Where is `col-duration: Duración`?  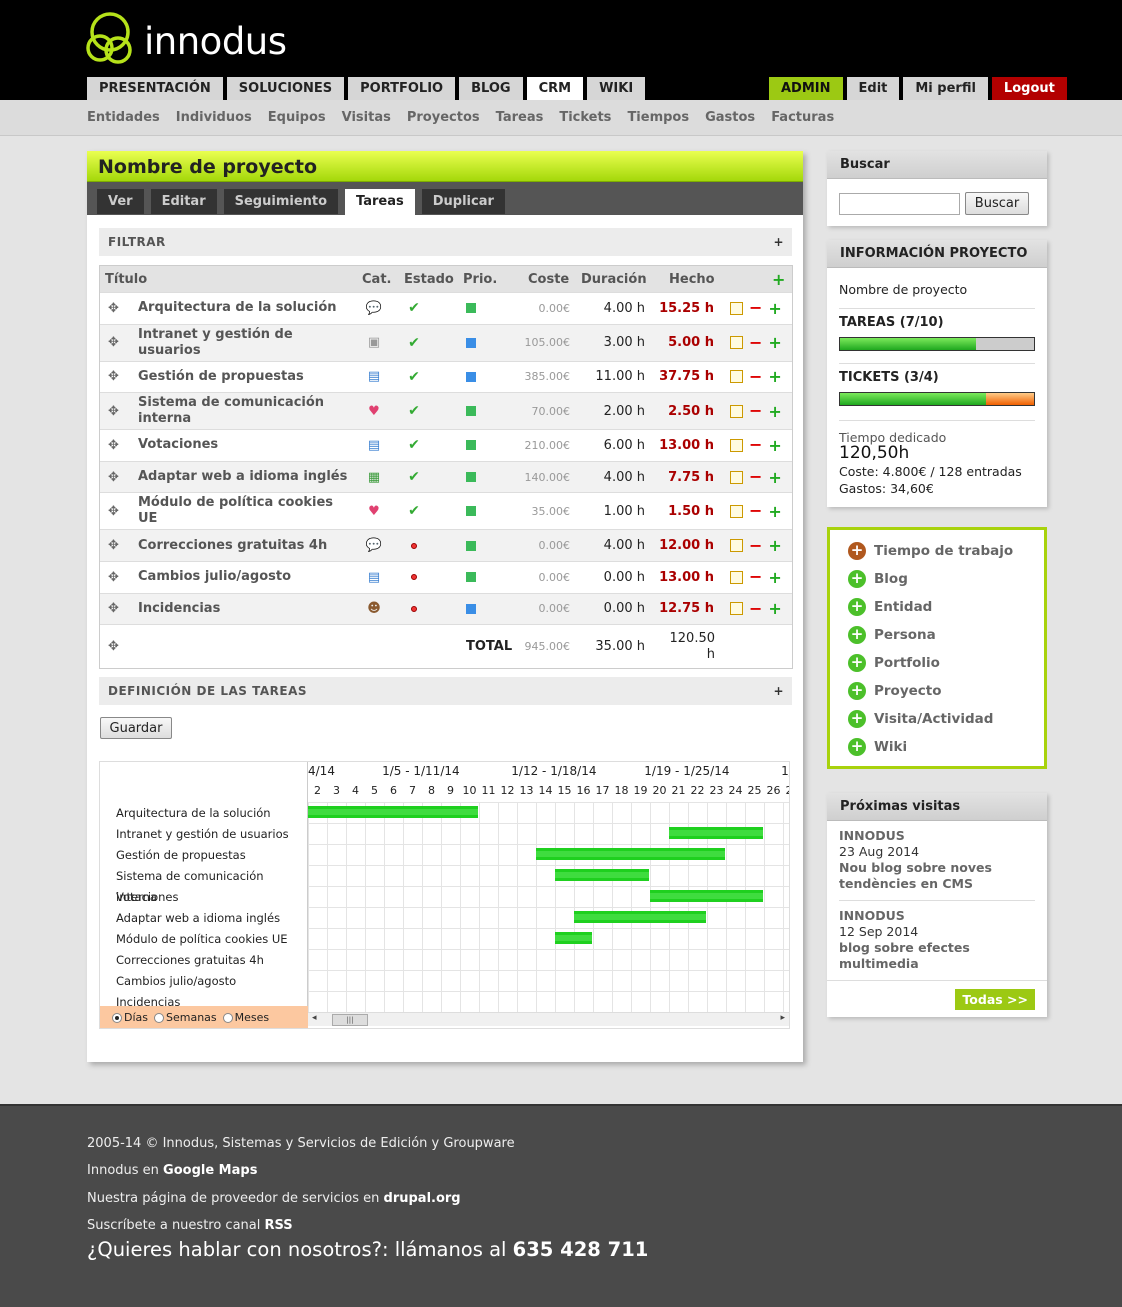 col-duration: Duración is located at coordinates (614, 279).